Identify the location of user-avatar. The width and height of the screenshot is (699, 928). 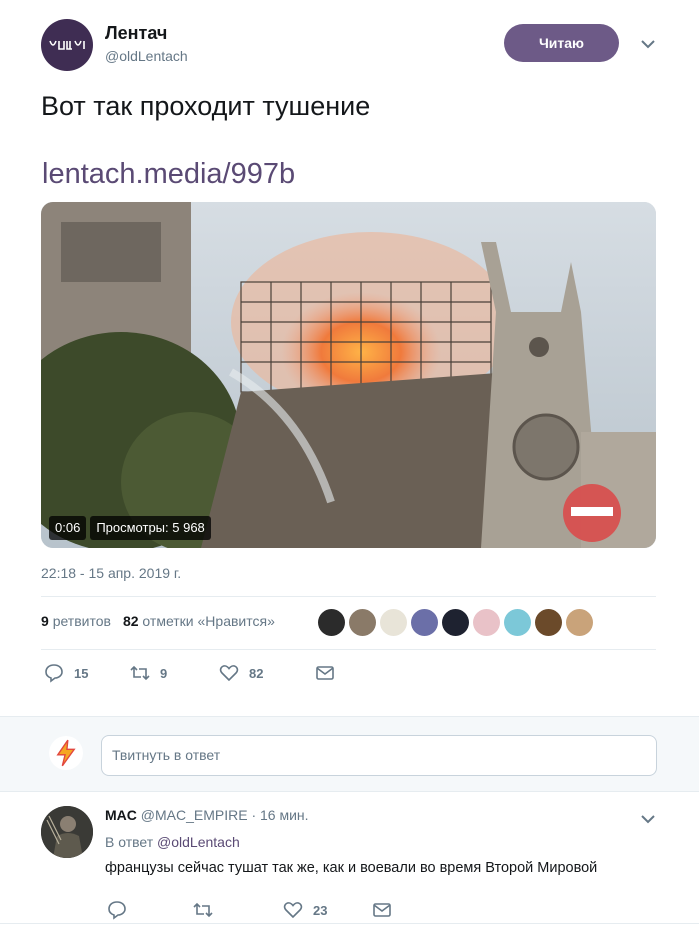
(66, 753).